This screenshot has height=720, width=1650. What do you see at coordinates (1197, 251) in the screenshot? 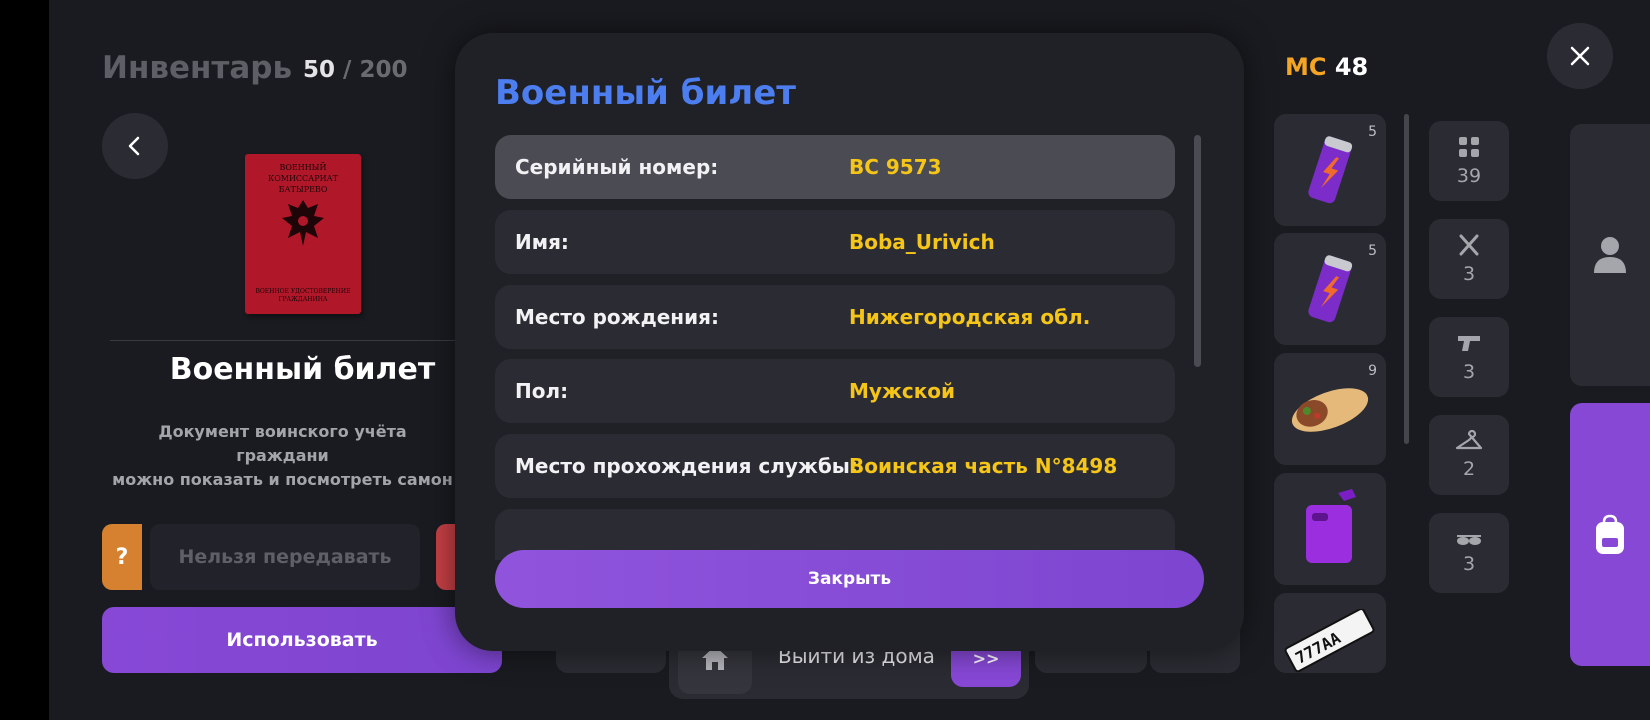
I see `modal-scrollbar` at bounding box center [1197, 251].